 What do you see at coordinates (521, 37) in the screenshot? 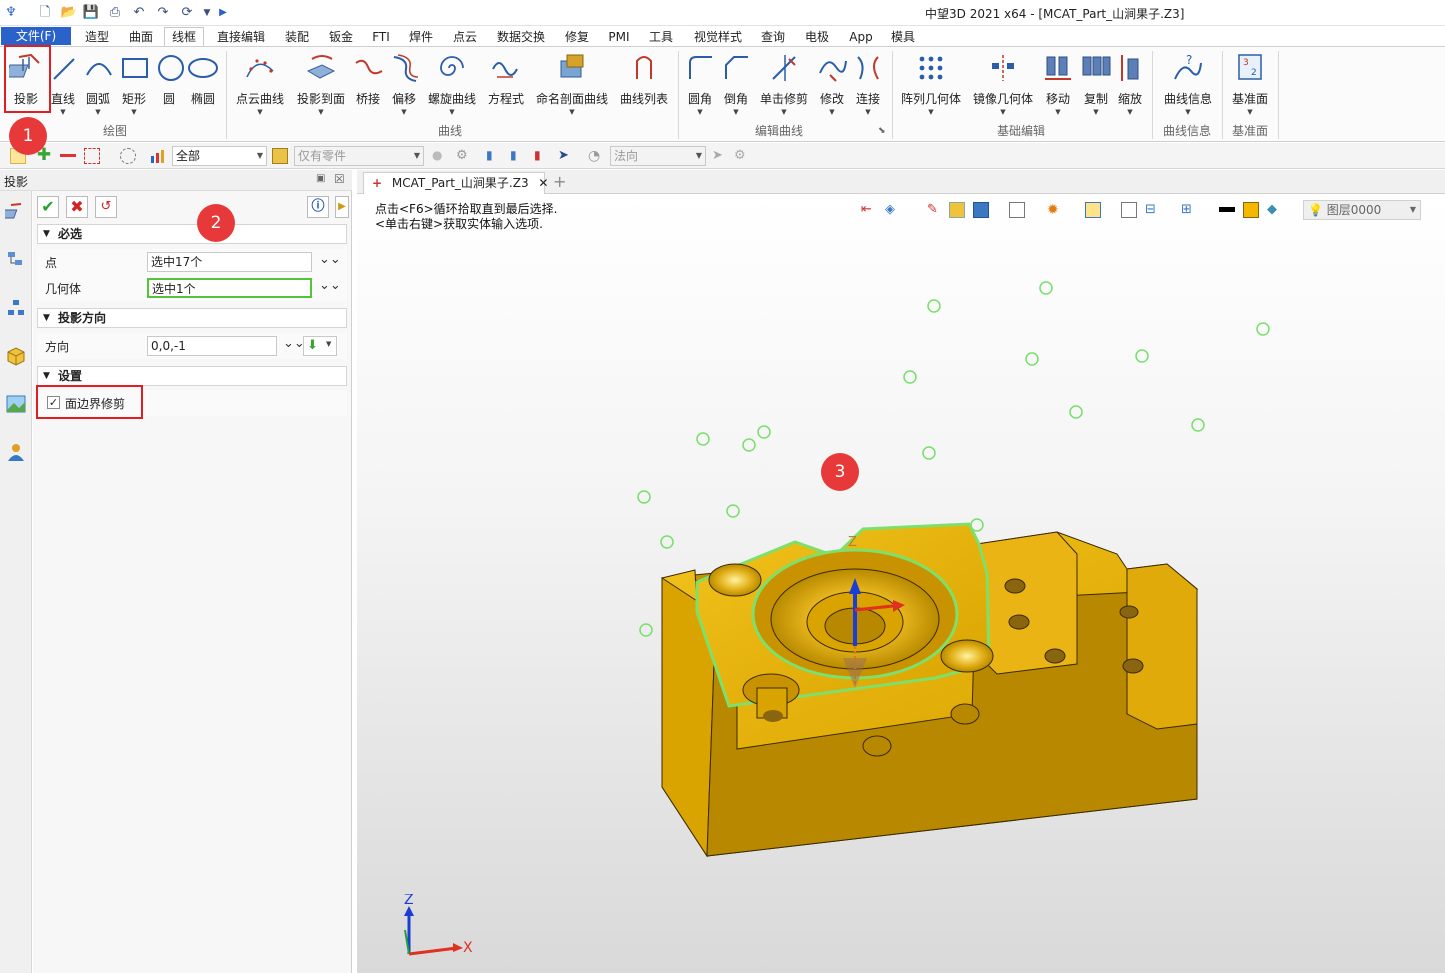
I see `menu-data-exchange: 数据交换` at bounding box center [521, 37].